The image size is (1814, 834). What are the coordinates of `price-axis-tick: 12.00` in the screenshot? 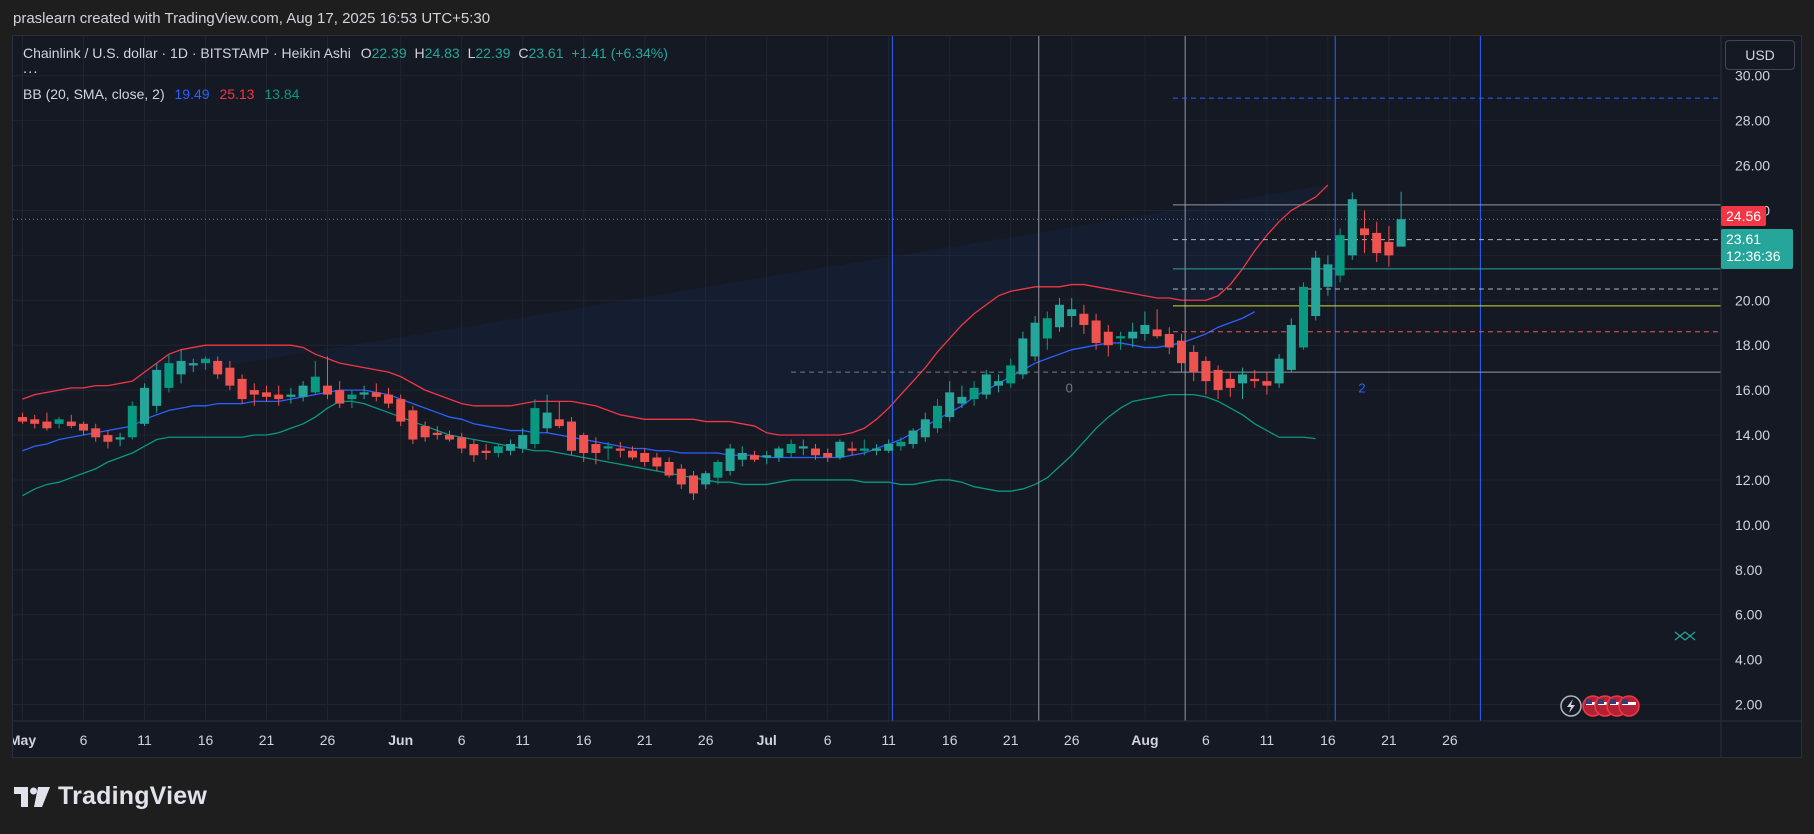 It's located at (1752, 480).